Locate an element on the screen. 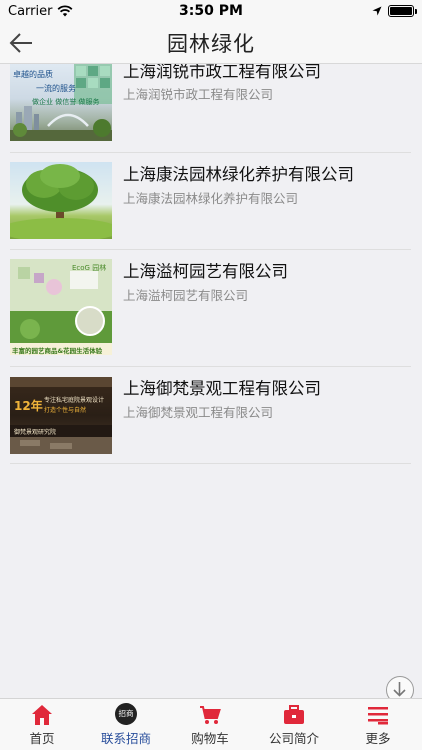 The image size is (422, 750). company-thumbnail: 卓越的品质 一流的服务 做企业 做信誉 做服务 is located at coordinates (61, 102).